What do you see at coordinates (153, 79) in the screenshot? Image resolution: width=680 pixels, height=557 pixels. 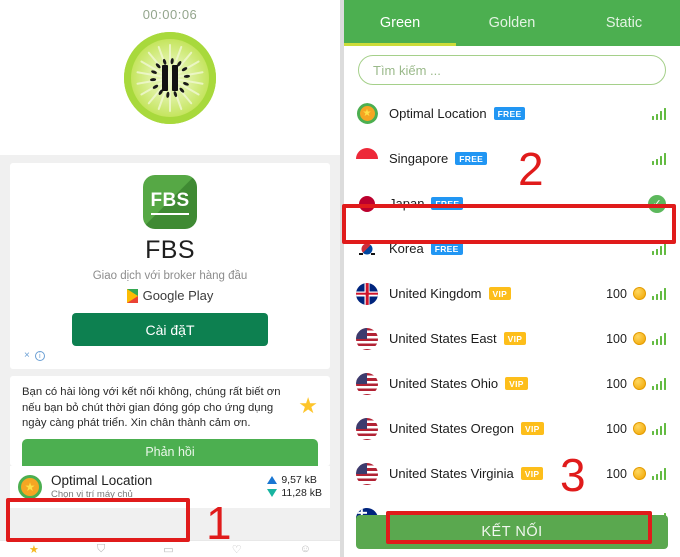 I see `kiwi-seed` at bounding box center [153, 79].